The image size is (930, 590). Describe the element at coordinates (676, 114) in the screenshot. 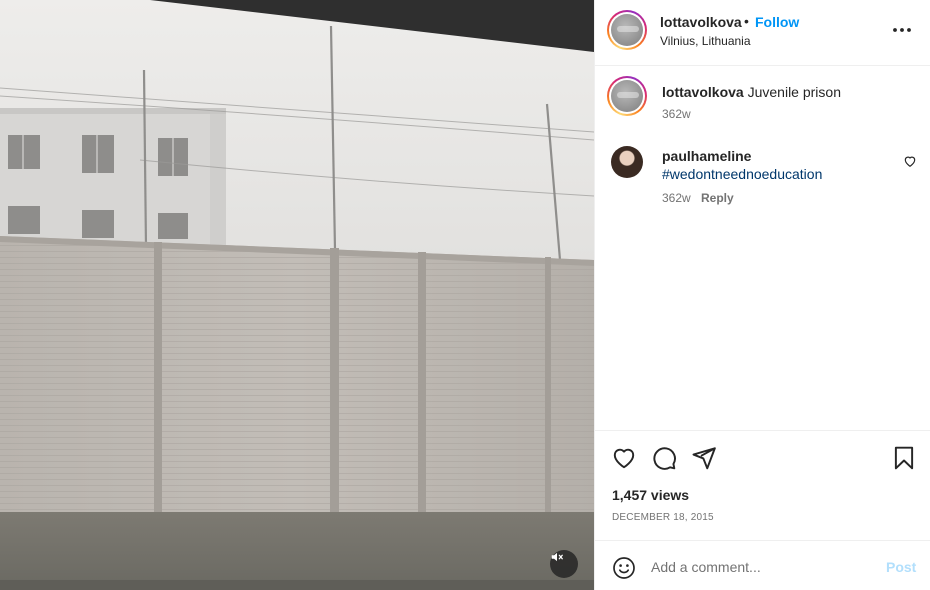

I see `caption-timestamp: 362w` at that location.